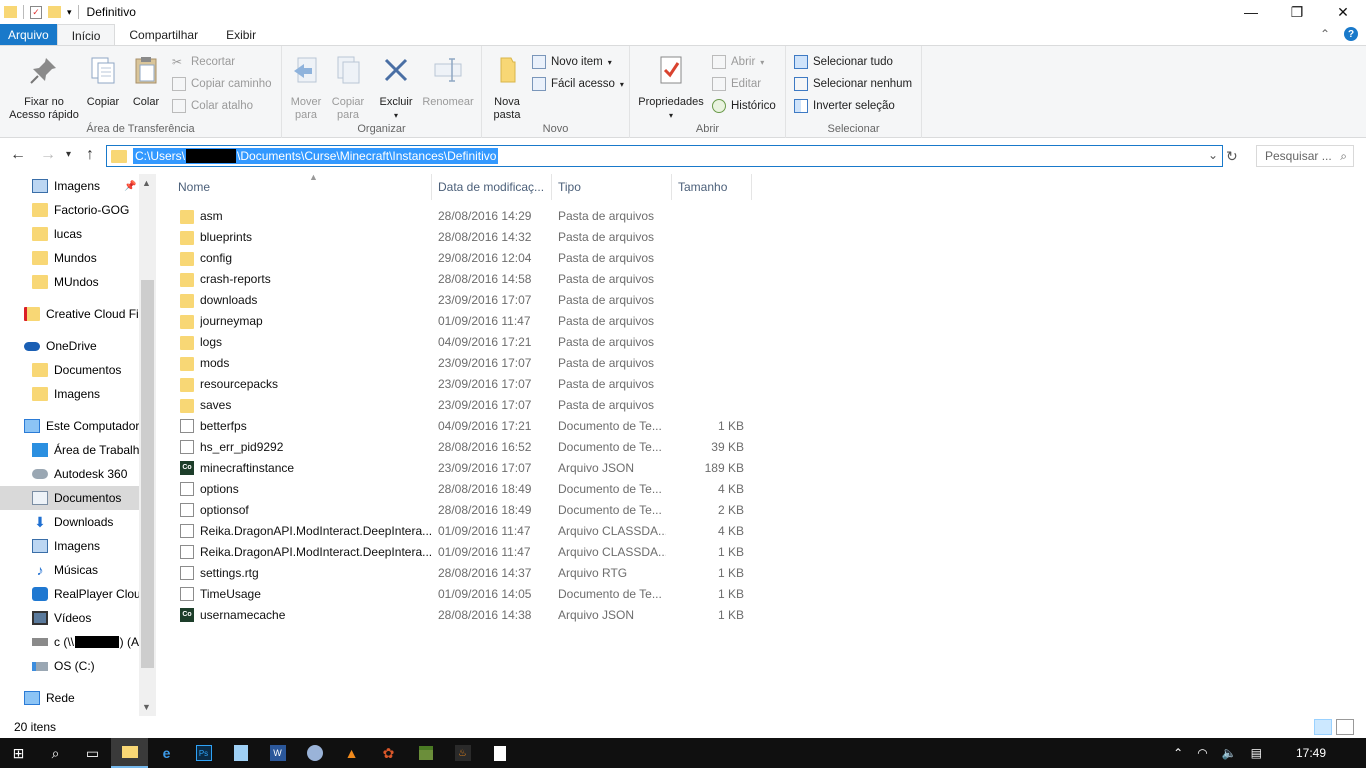 The image size is (1366, 768). What do you see at coordinates (69, 394) in the screenshot?
I see `nav-item-onedrive-imagens: Imagens` at bounding box center [69, 394].